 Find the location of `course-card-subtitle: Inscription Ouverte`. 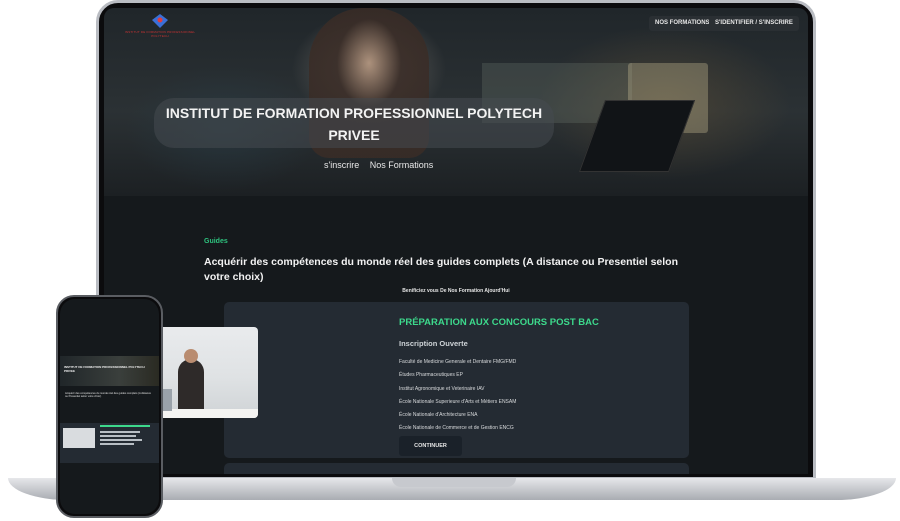

course-card-subtitle: Inscription Ouverte is located at coordinates (433, 343).